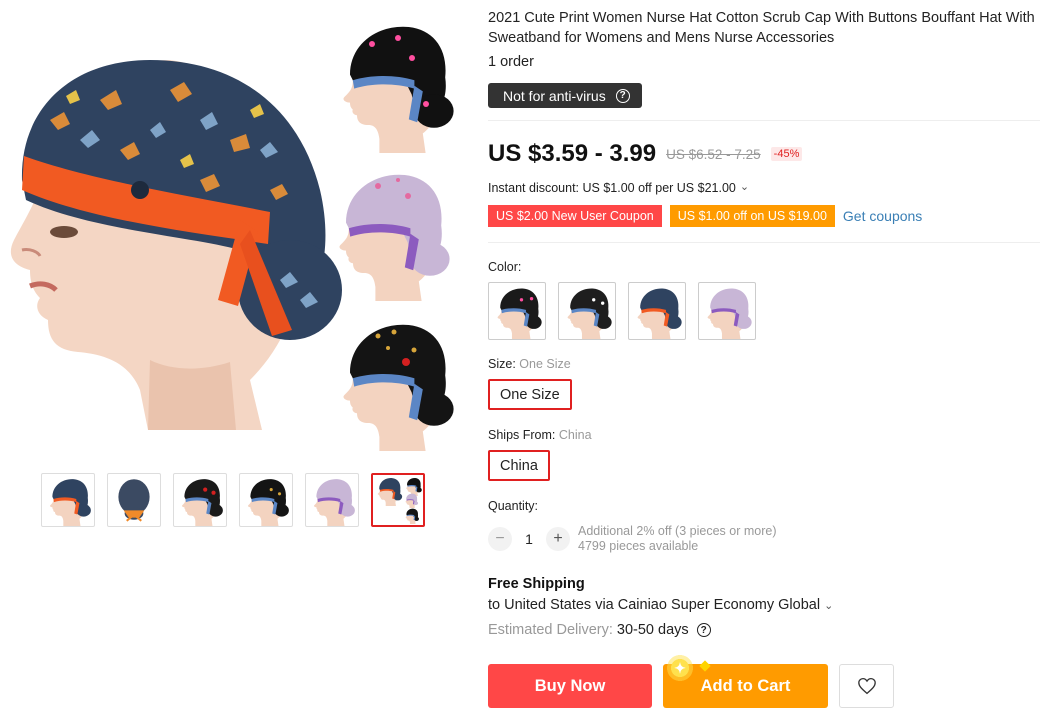 This screenshot has height=713, width=1040. What do you see at coordinates (705, 666) in the screenshot?
I see `sparkle-dot-icon` at bounding box center [705, 666].